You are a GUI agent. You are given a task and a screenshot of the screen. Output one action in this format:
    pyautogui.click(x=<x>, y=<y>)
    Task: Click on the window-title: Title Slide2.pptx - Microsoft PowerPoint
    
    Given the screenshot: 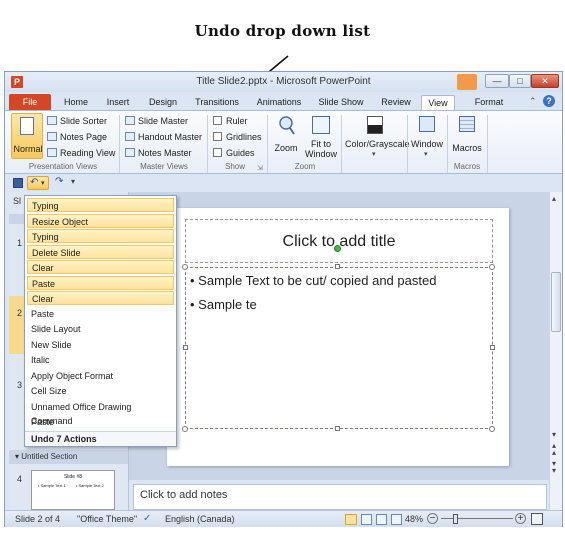 What is the action you would take?
    pyautogui.click(x=283, y=81)
    